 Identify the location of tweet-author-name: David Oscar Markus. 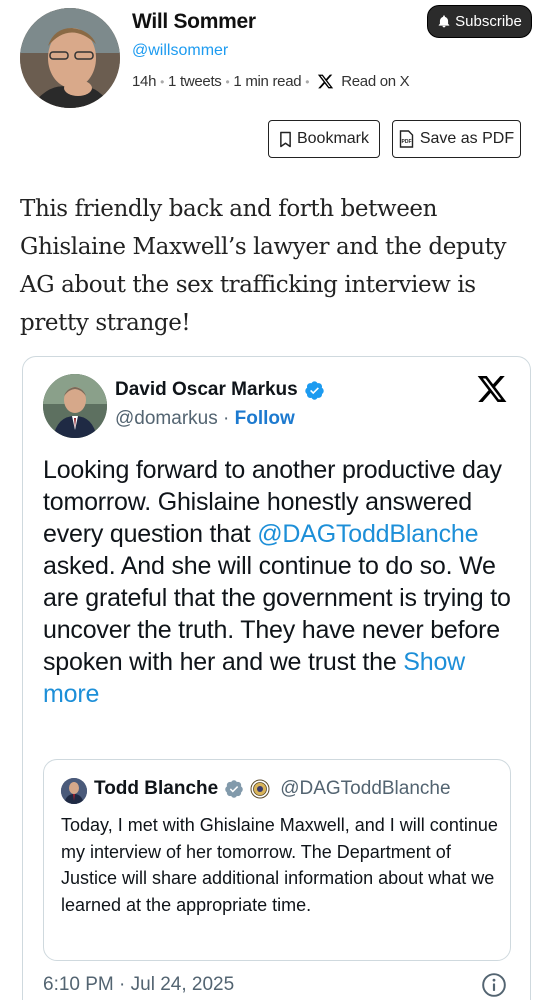
(220, 390).